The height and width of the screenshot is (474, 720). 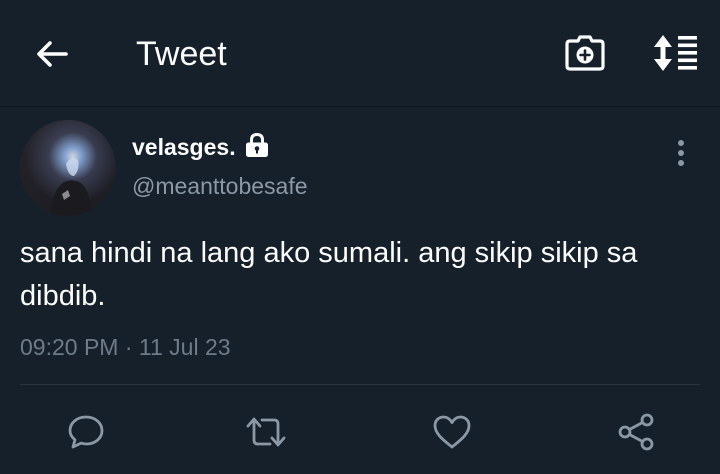 I want to click on display-name: velasges., so click(x=184, y=147).